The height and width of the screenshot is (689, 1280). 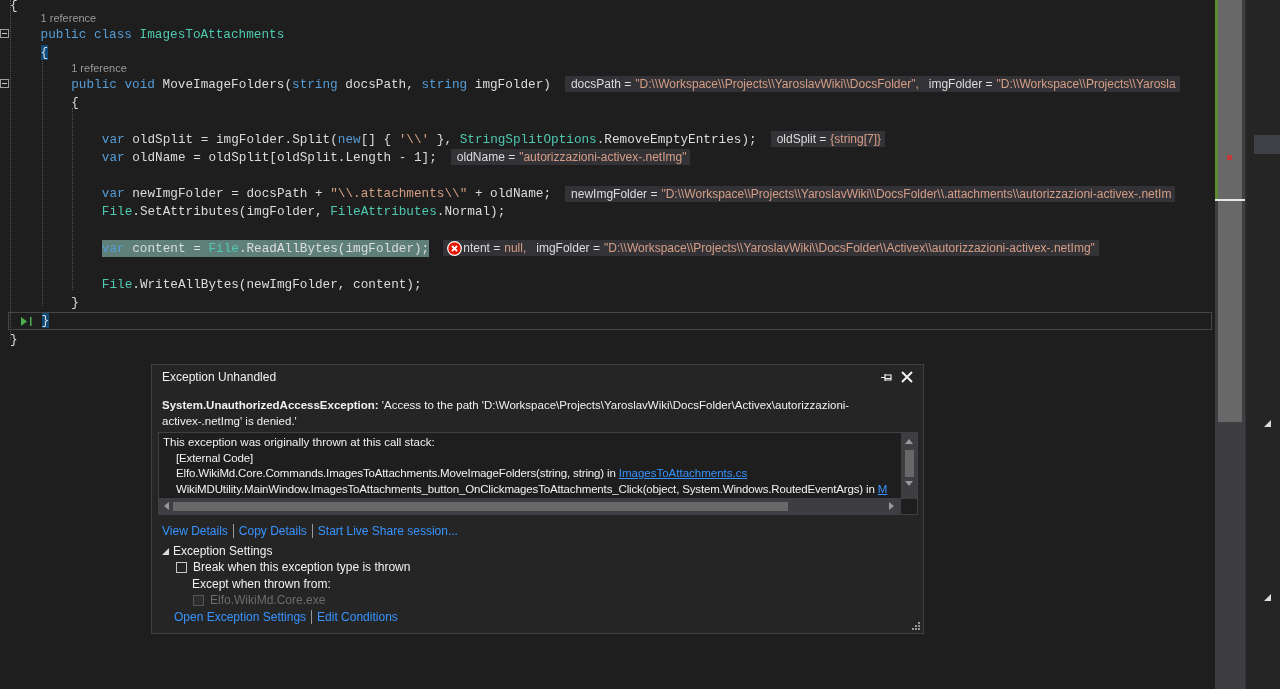 What do you see at coordinates (1229, 157) in the screenshot?
I see `error-marker` at bounding box center [1229, 157].